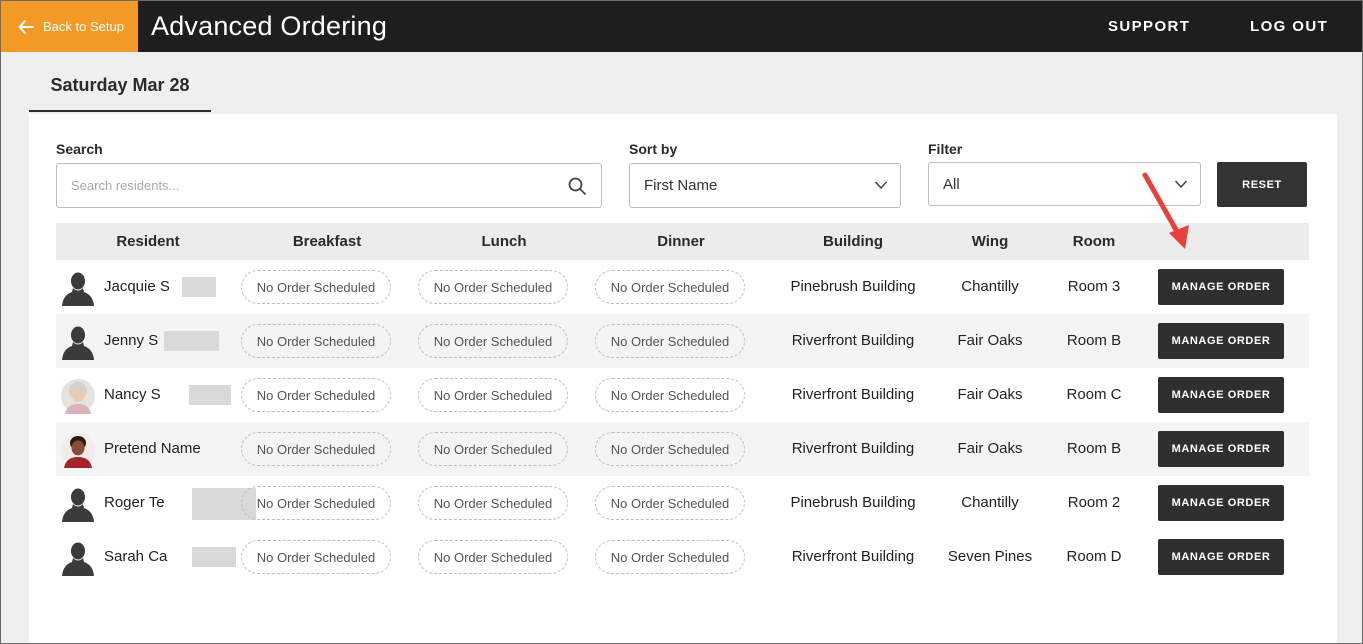 The height and width of the screenshot is (644, 1363). I want to click on resident-name: Roger Te, so click(134, 502).